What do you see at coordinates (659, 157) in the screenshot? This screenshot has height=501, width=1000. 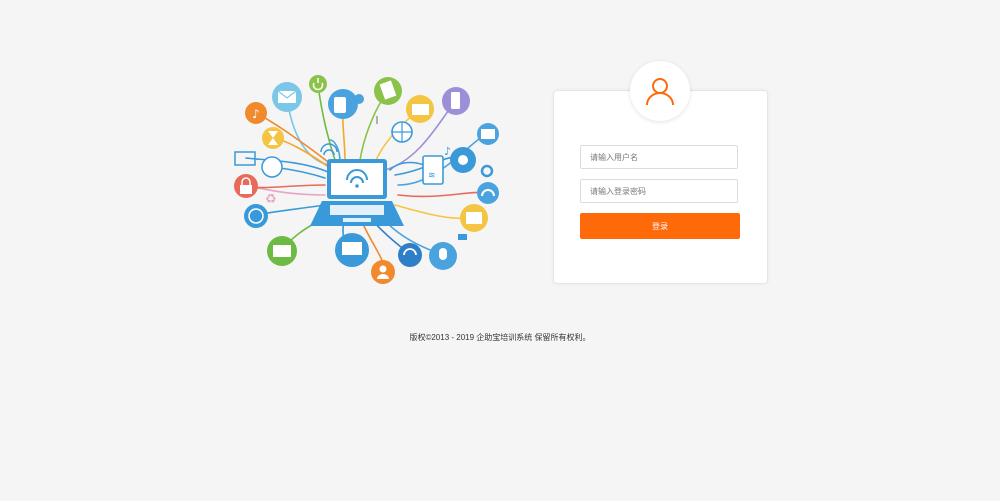 I see `username-input` at bounding box center [659, 157].